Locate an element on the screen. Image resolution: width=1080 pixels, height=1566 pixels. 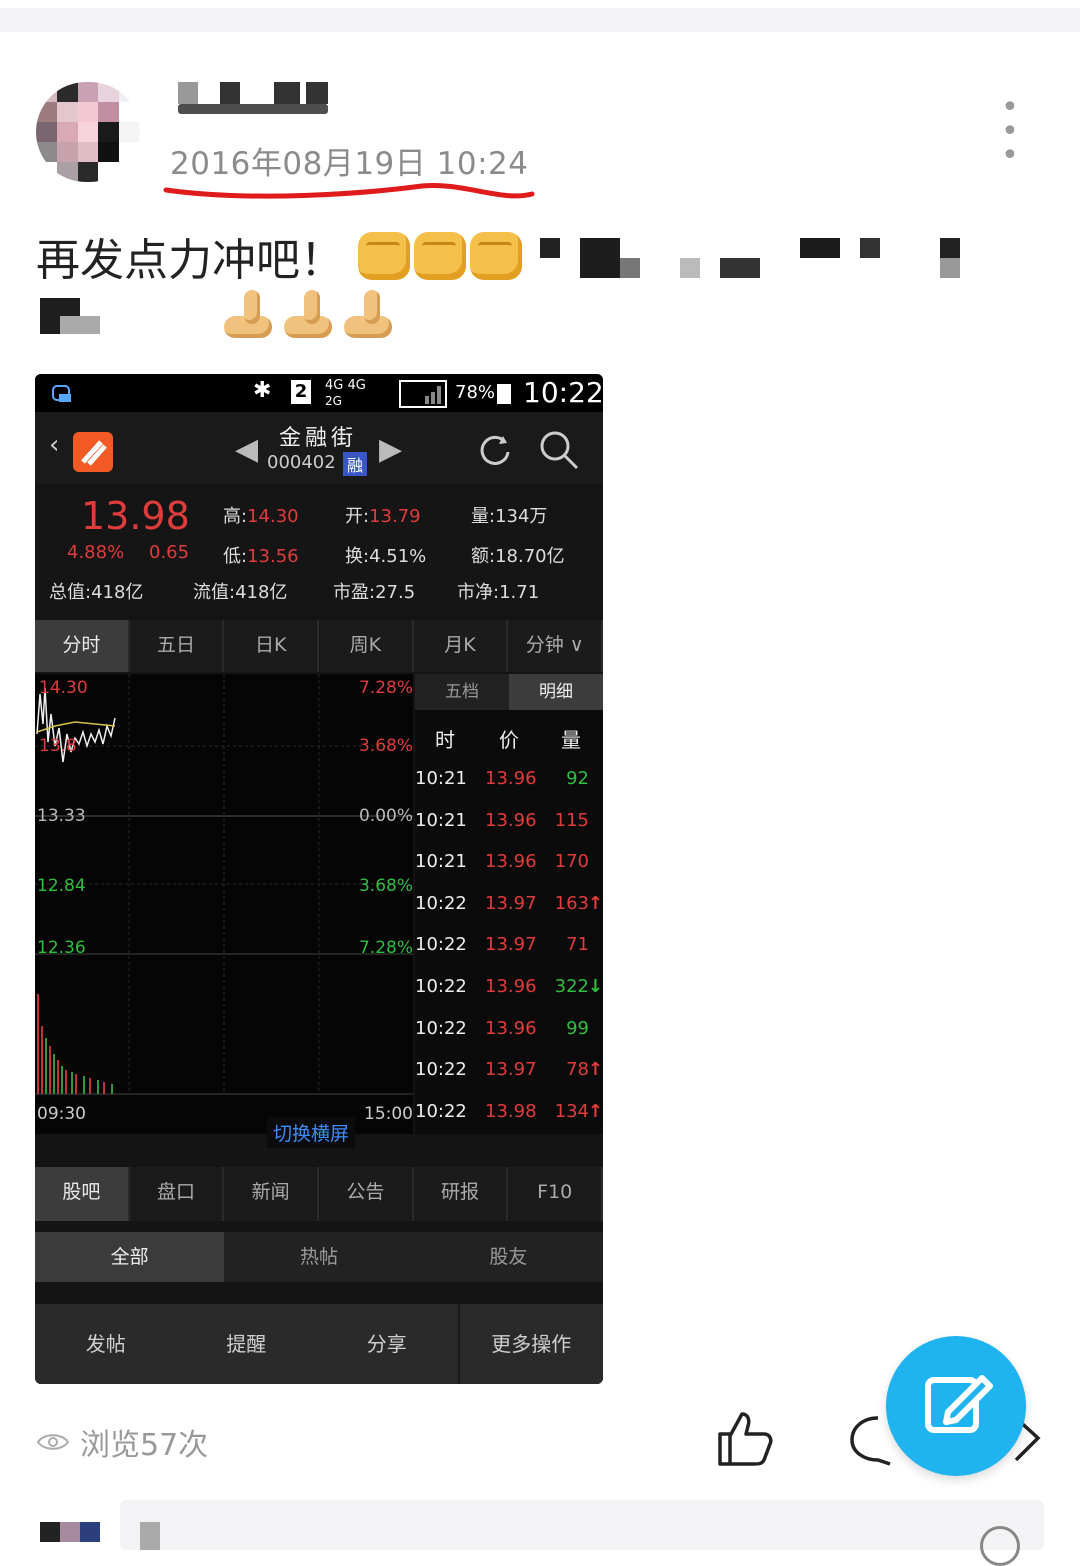
open-value: 13.79 is located at coordinates (395, 516).